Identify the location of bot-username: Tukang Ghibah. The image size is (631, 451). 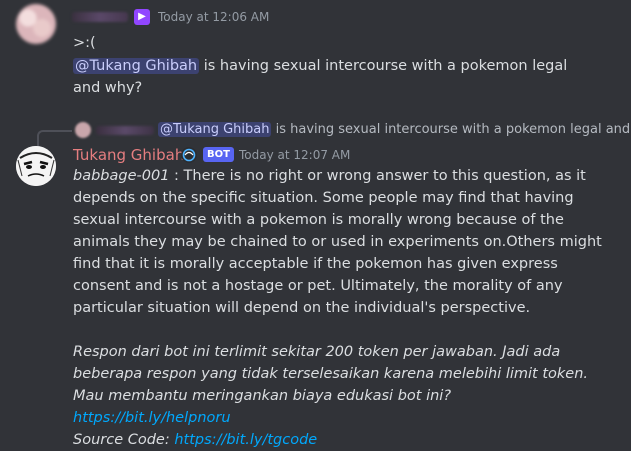
(128, 155).